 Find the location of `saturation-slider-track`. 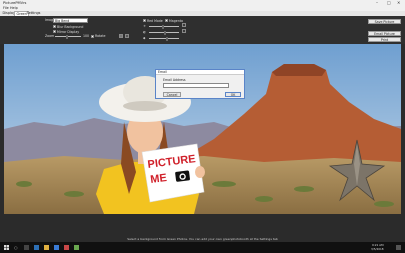

saturation-slider-track is located at coordinates (164, 38).